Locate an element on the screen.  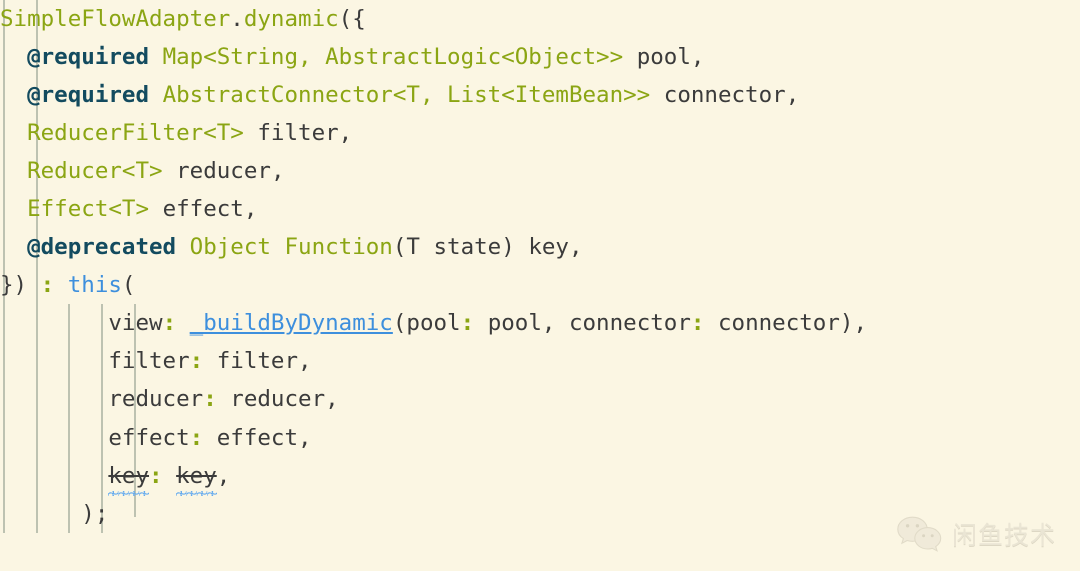
code-line: ); is located at coordinates (540, 514).